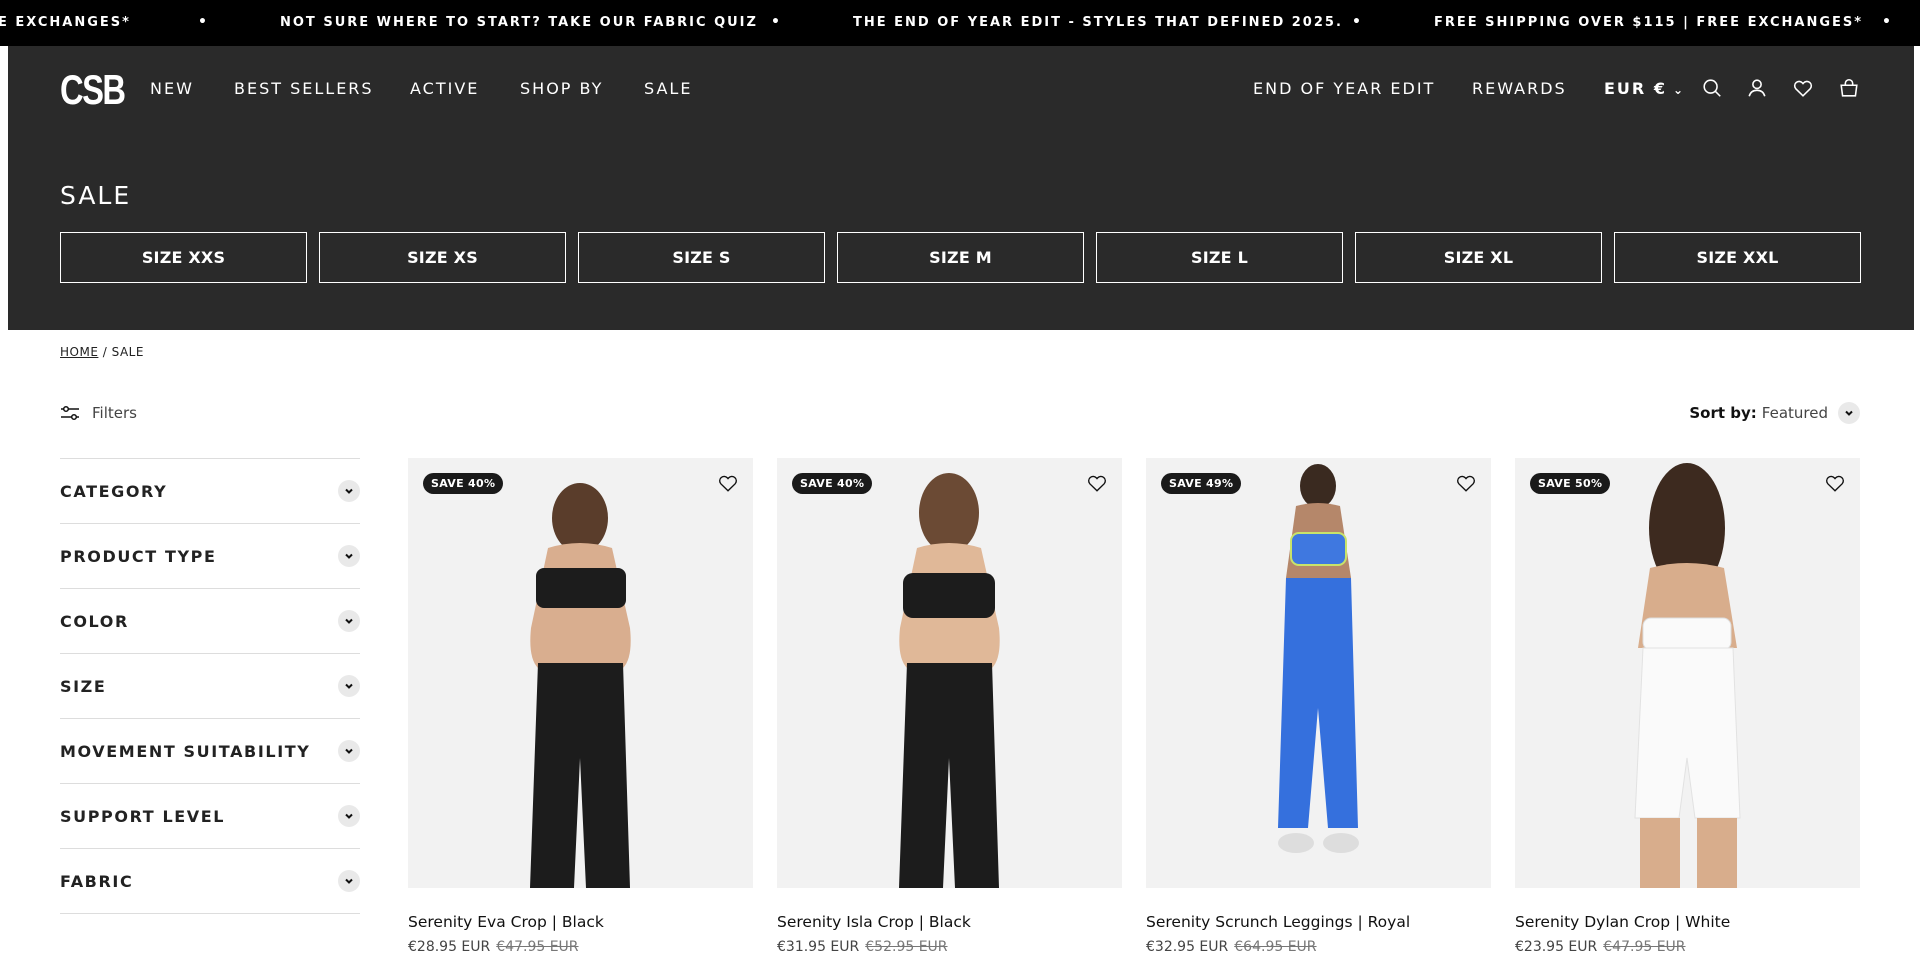 Image resolution: width=1920 pixels, height=953 pixels. Describe the element at coordinates (114, 491) in the screenshot. I see `facet-label: CATEGORY` at that location.